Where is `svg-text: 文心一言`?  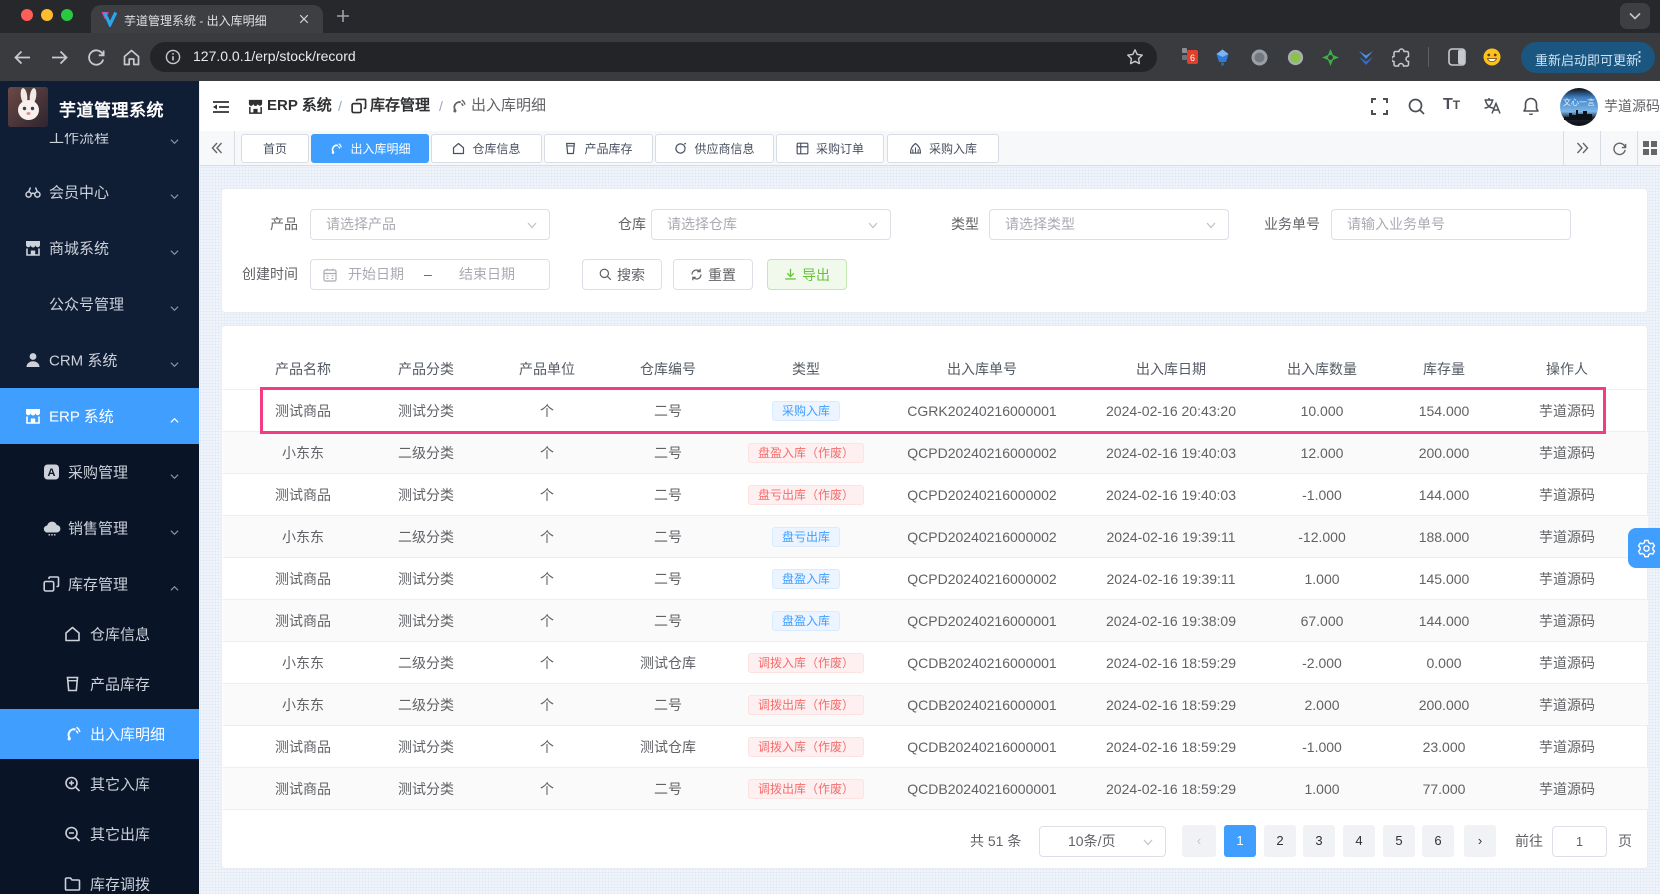 svg-text: 文心一言 is located at coordinates (1579, 102).